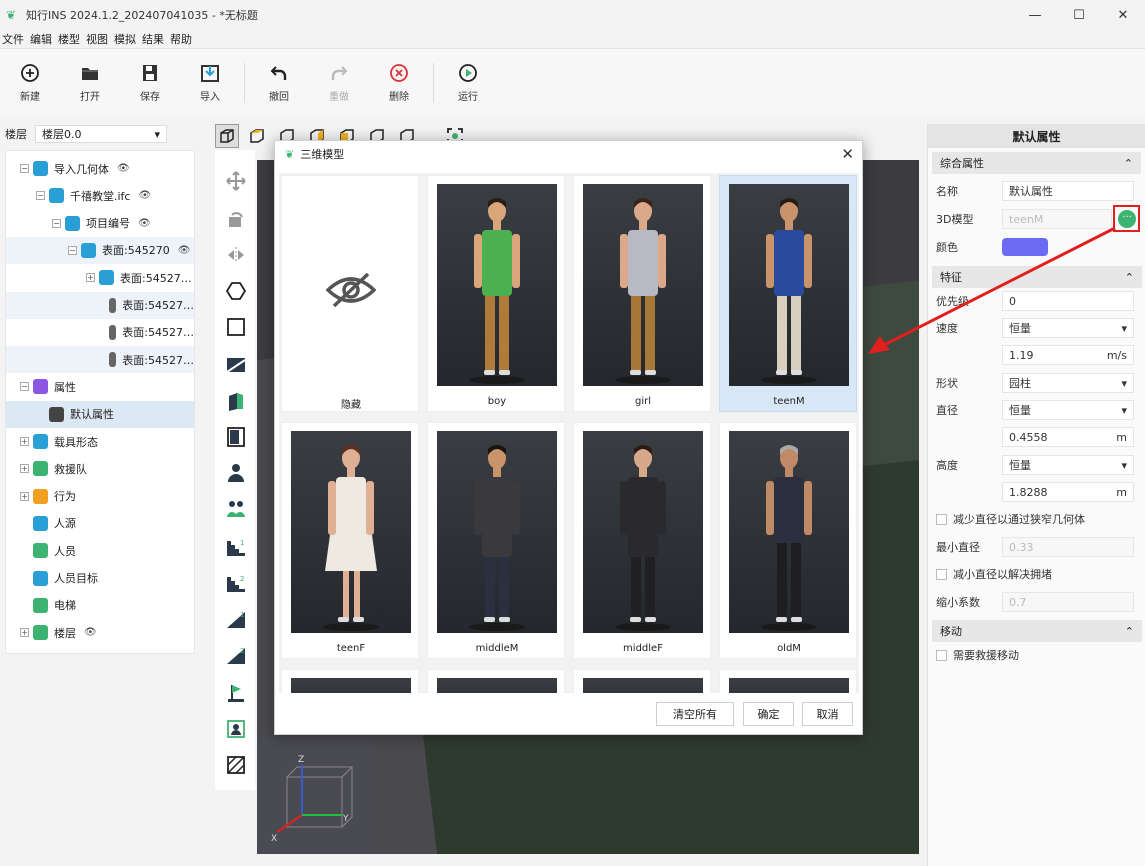 Image resolution: width=1145 pixels, height=866 pixels. I want to click on person-source-icon, so click(236, 729).